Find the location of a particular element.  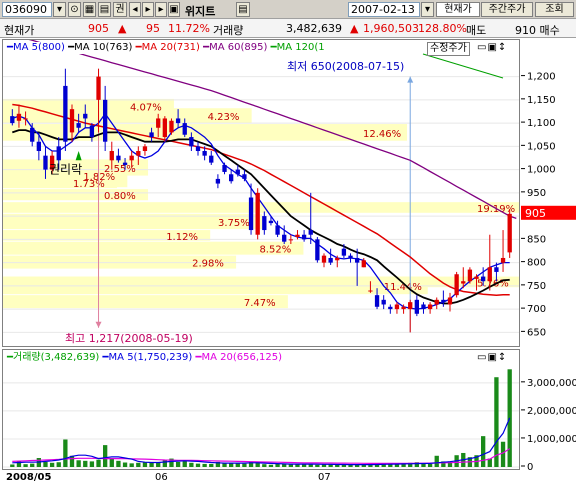

memo-icon: ▤ is located at coordinates (243, 9).